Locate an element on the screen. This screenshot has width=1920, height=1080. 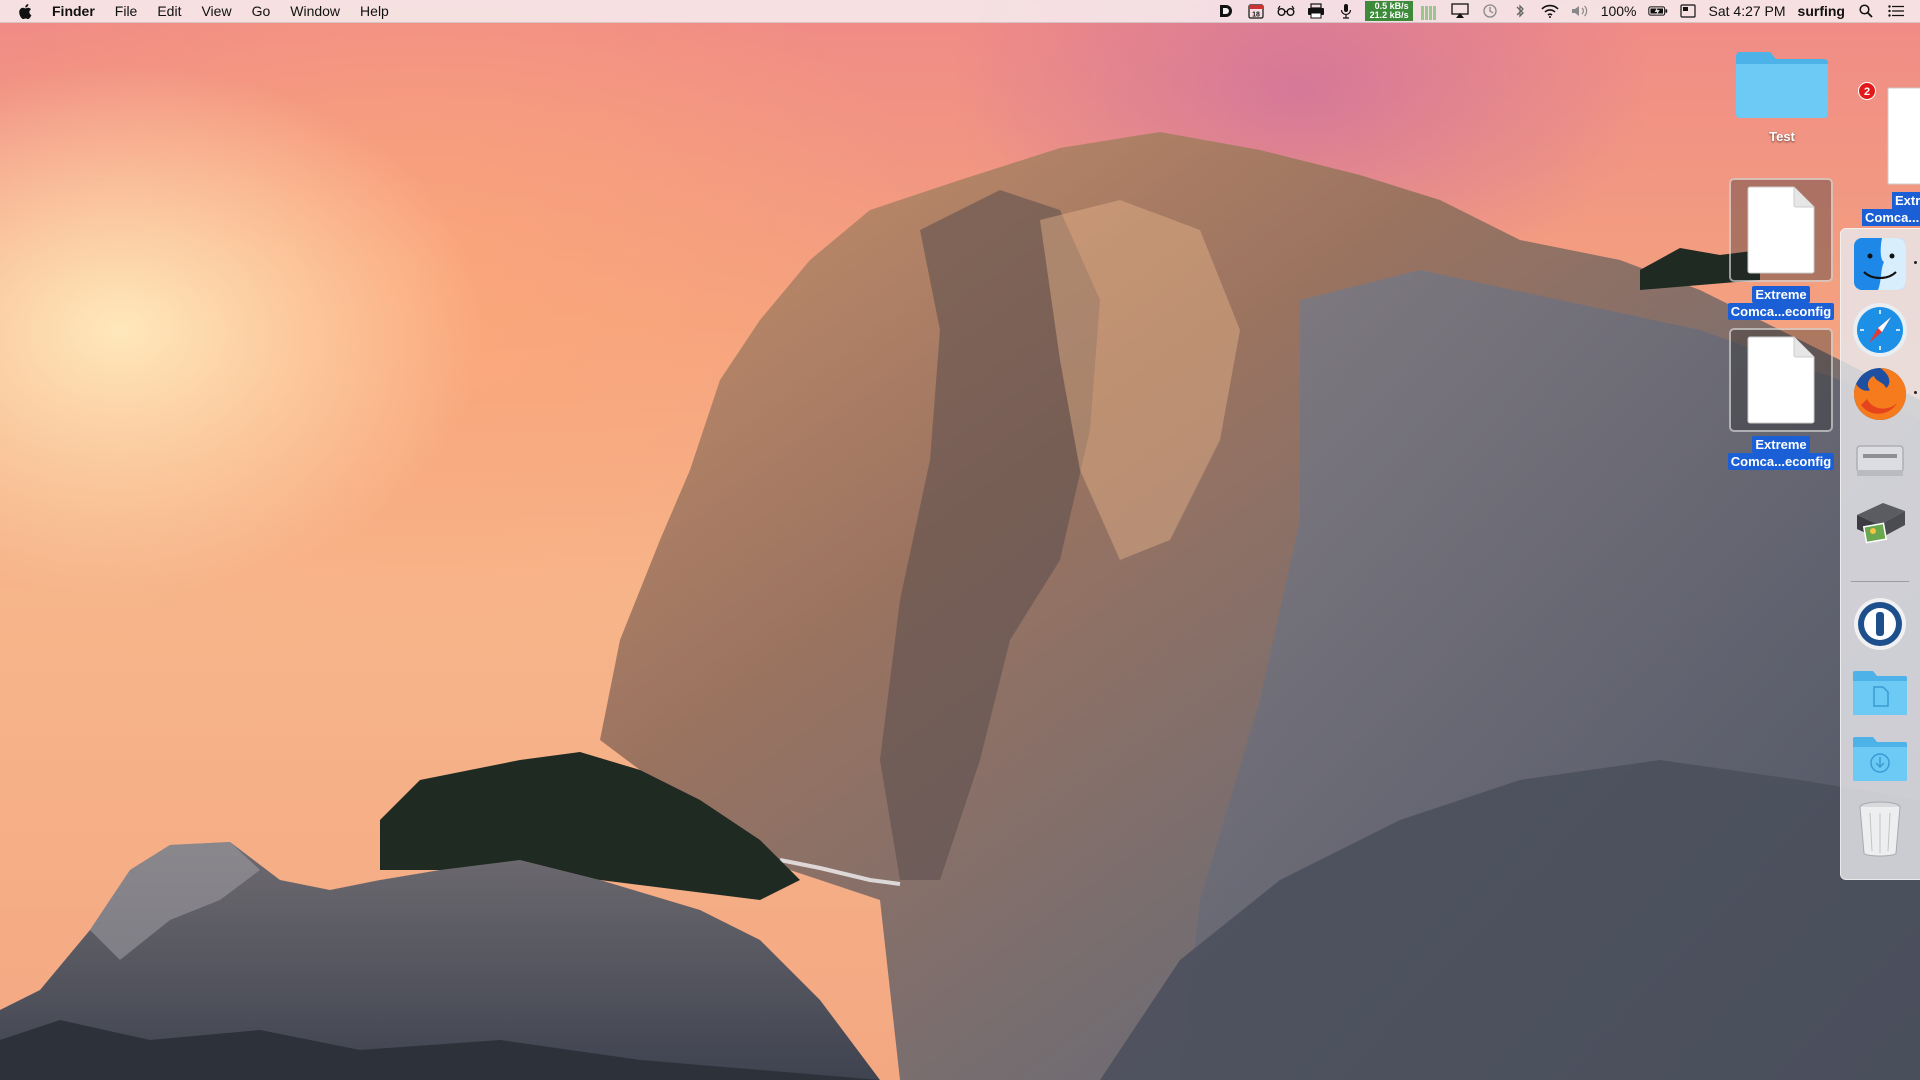
dock-downloads-folder is located at coordinates (1880, 758).